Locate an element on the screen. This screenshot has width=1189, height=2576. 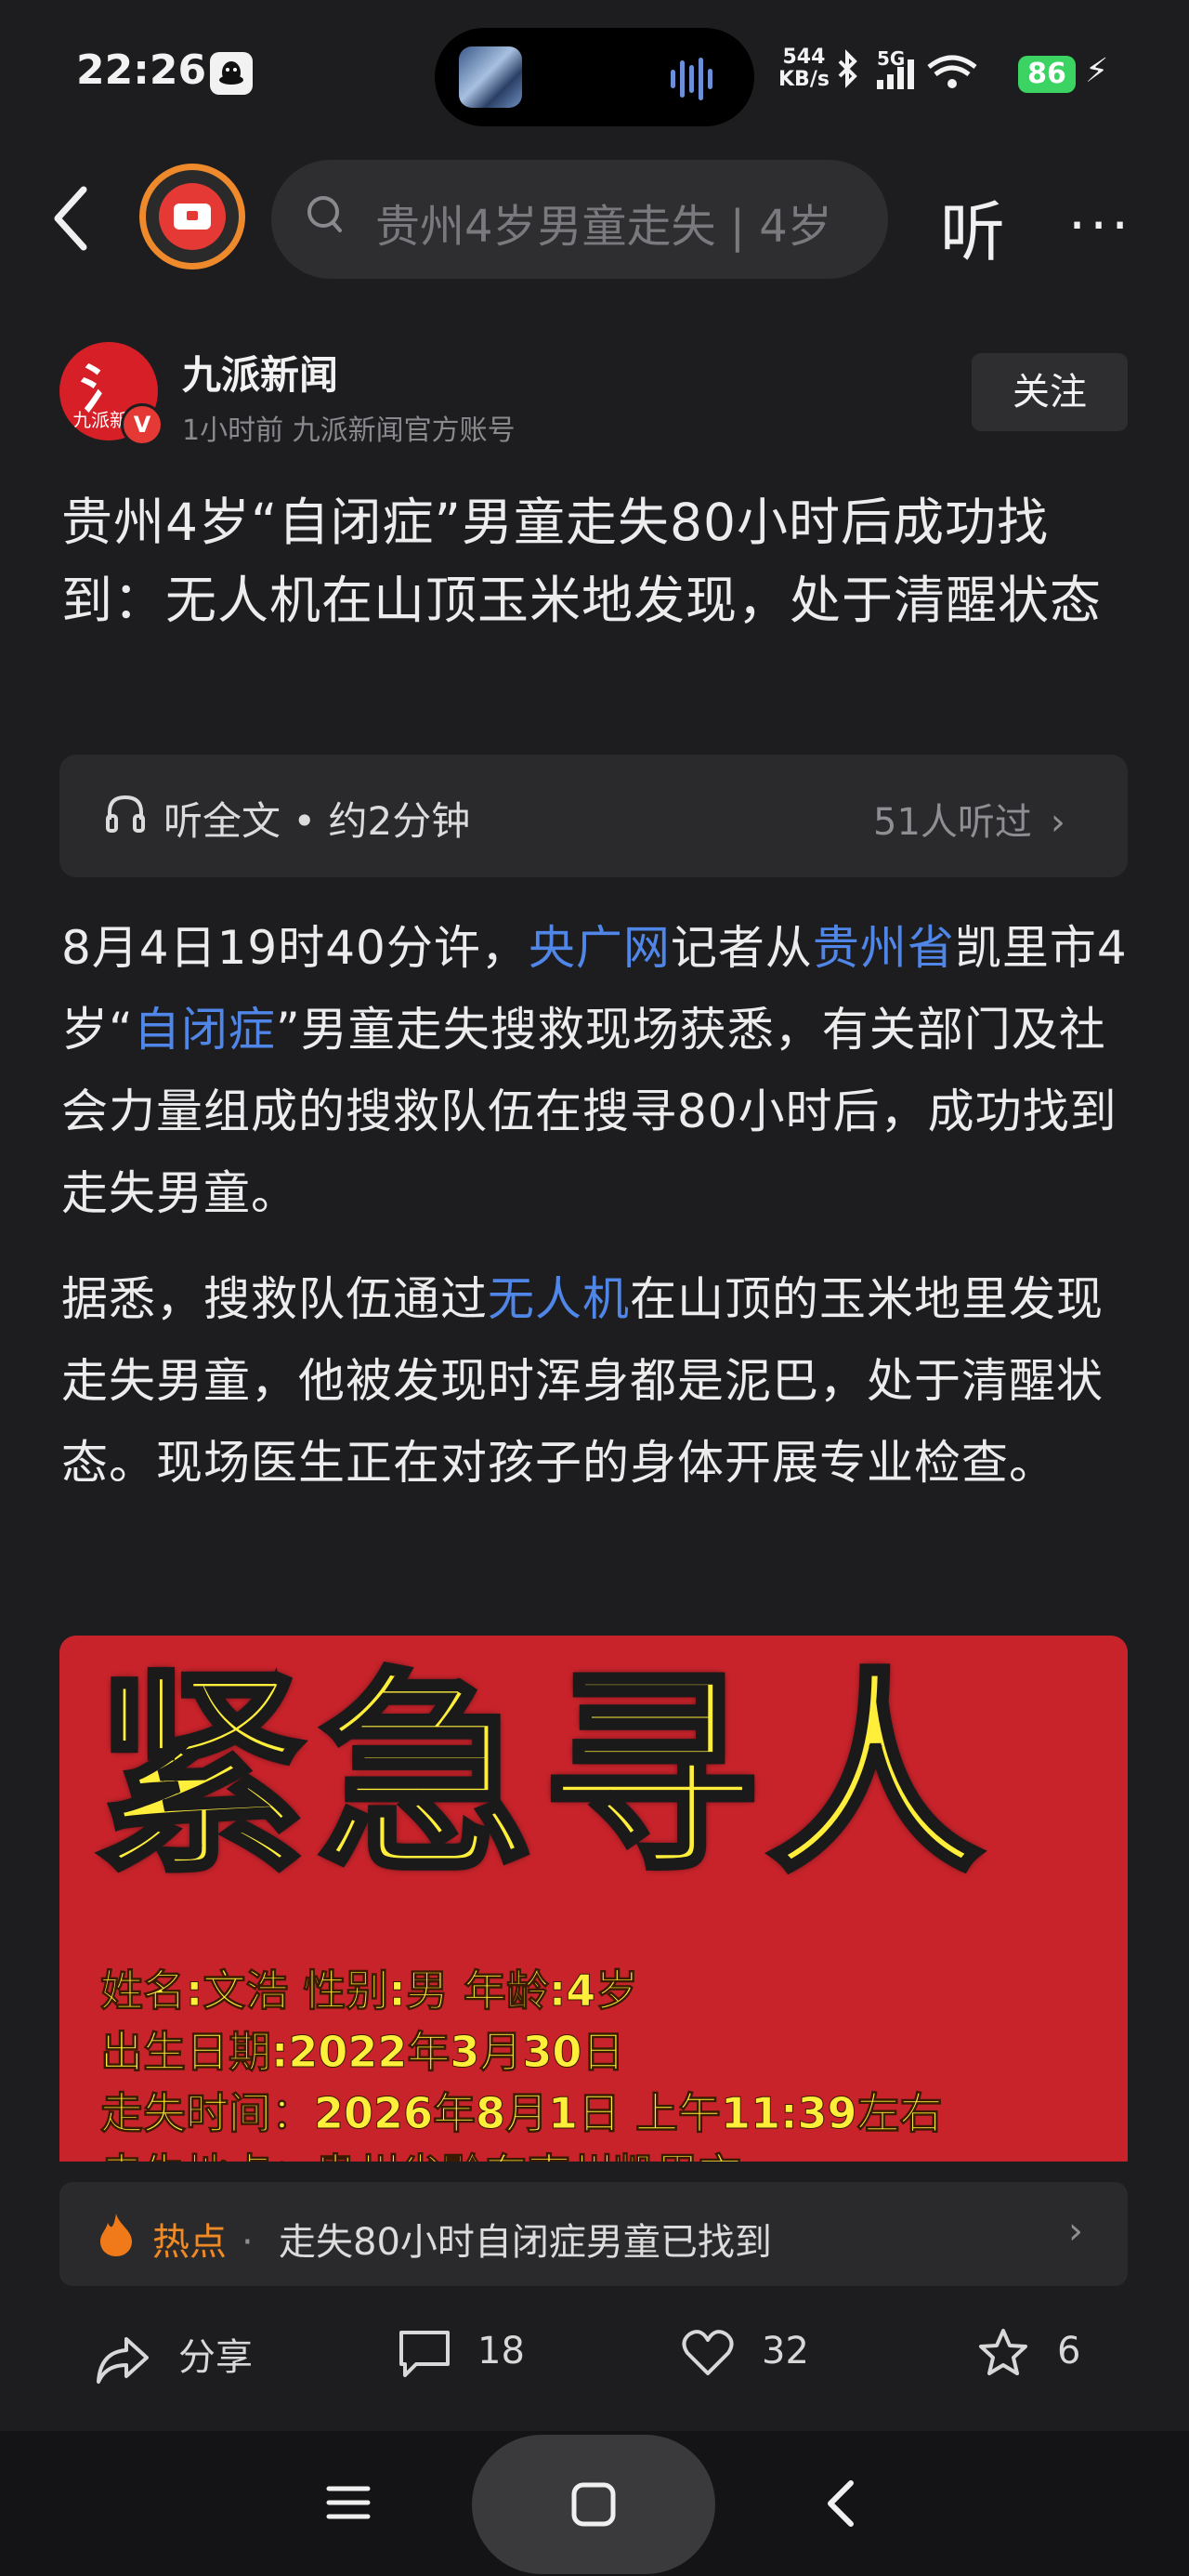
red-packet-avatar is located at coordinates (192, 216).